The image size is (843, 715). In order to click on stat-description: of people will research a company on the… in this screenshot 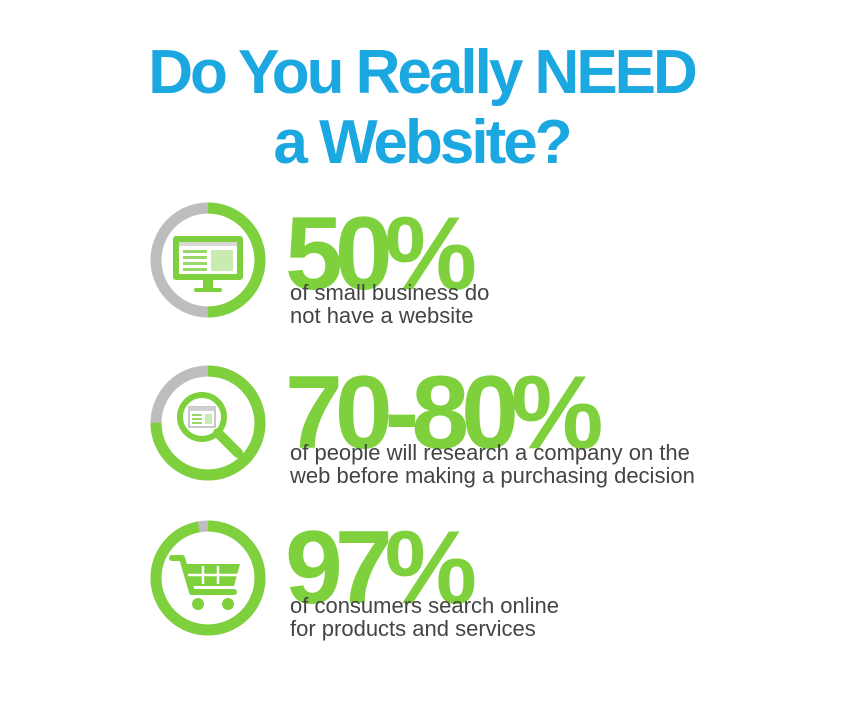, I will do `click(492, 464)`.